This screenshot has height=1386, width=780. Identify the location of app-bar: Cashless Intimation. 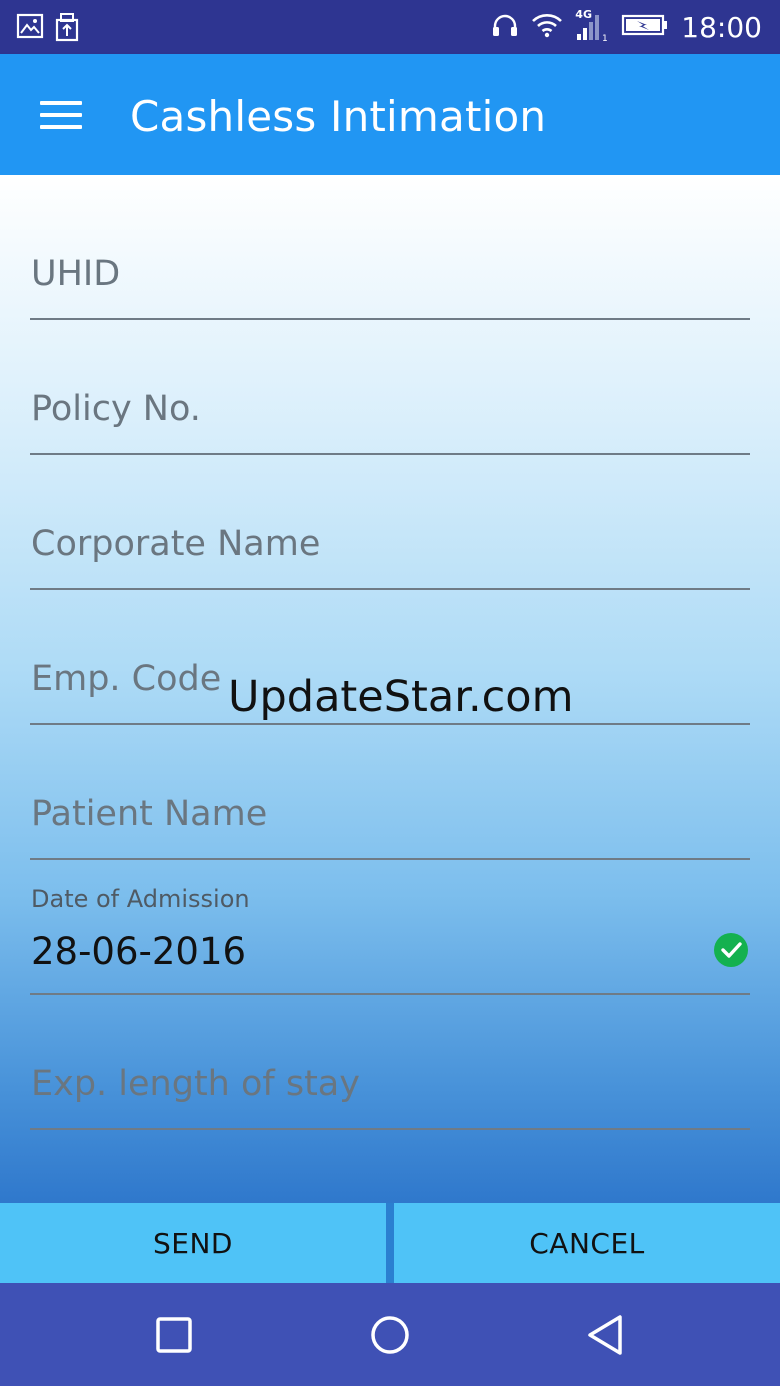
(390, 114).